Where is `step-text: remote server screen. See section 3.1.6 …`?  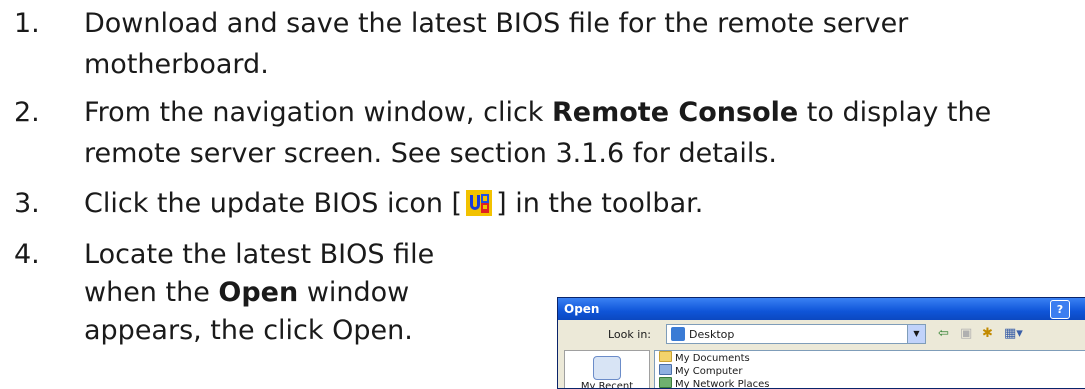
step-text: remote server screen. See section 3.1.6 … is located at coordinates (430, 153).